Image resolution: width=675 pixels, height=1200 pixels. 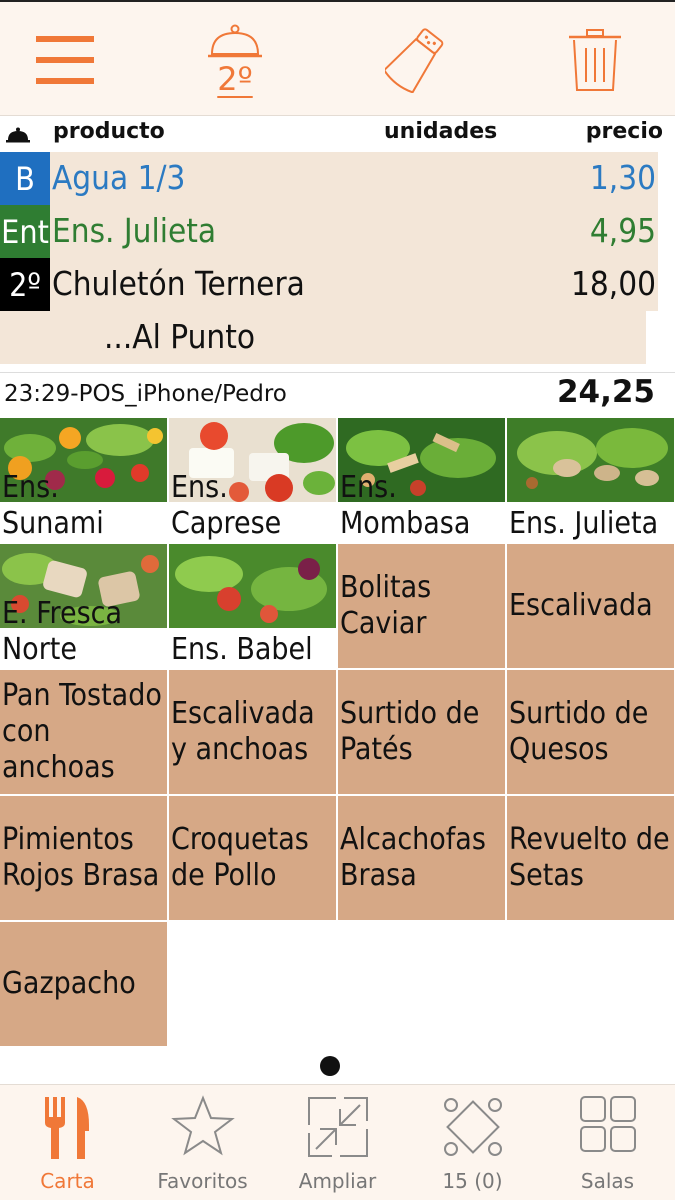 What do you see at coordinates (240, 857) in the screenshot?
I see `product-label: Croquetas de Pollo` at bounding box center [240, 857].